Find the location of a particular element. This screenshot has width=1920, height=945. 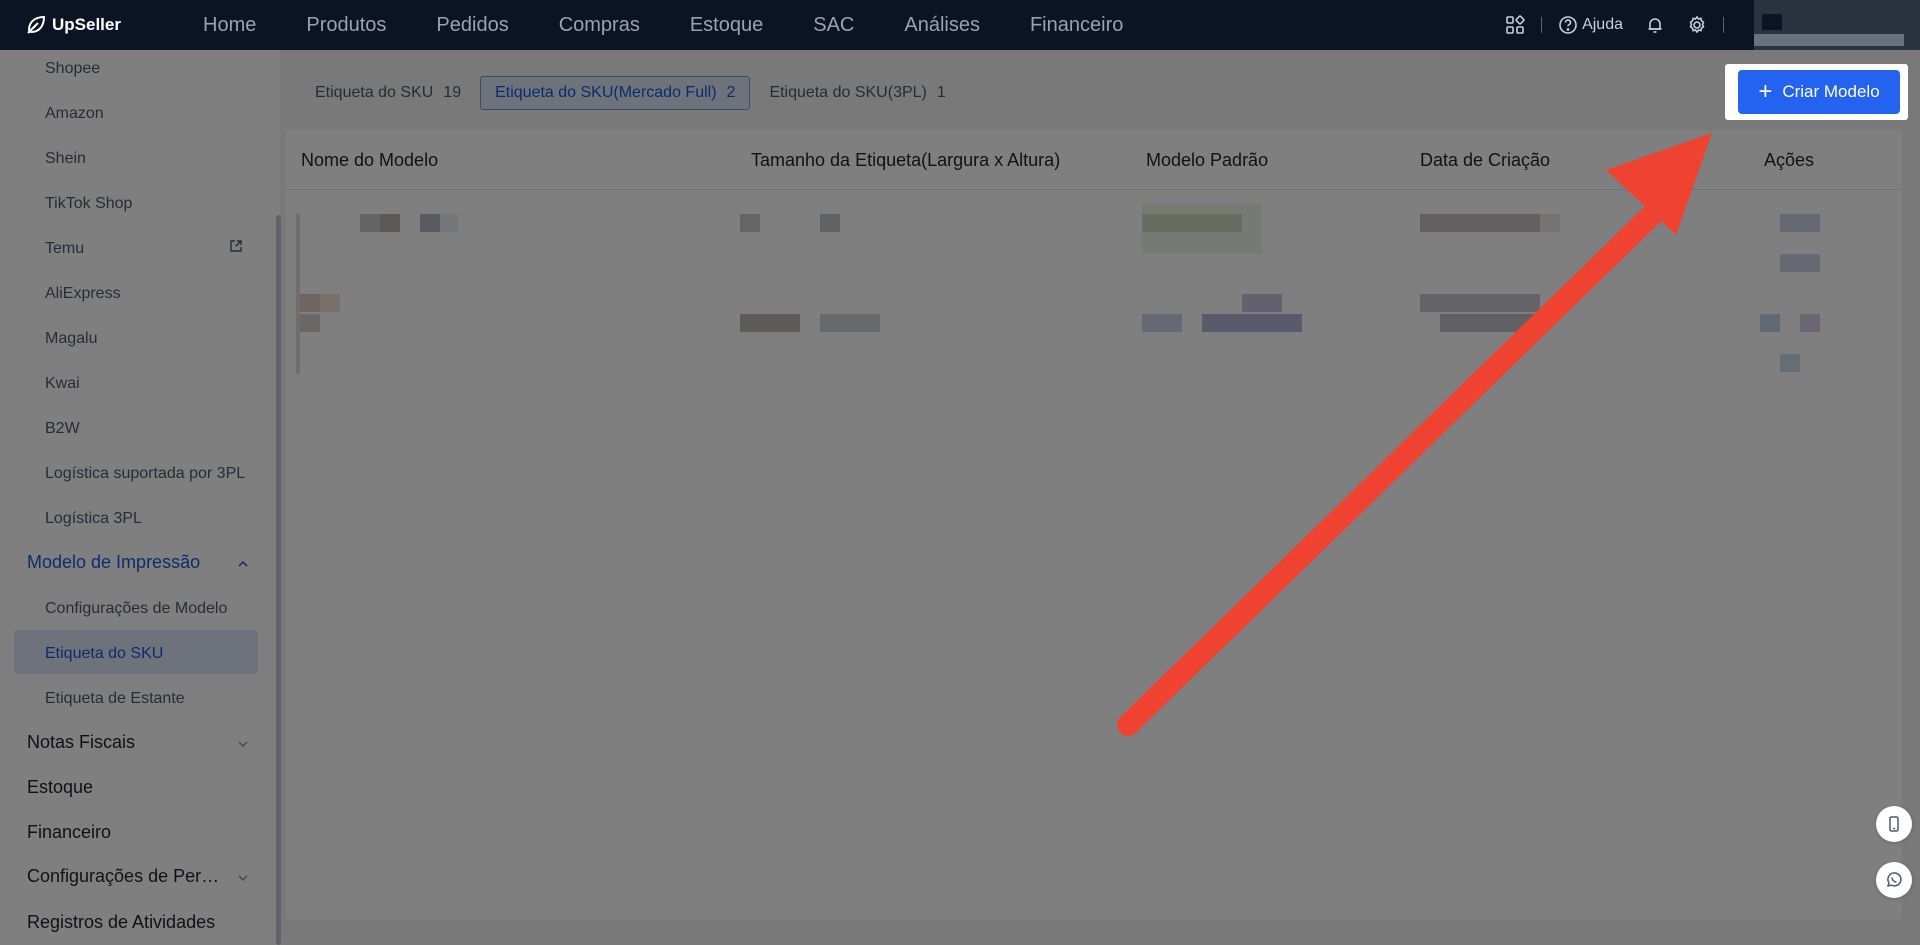

sidebar-group-print-model: Modelo de Impressão is located at coordinates (113, 562).